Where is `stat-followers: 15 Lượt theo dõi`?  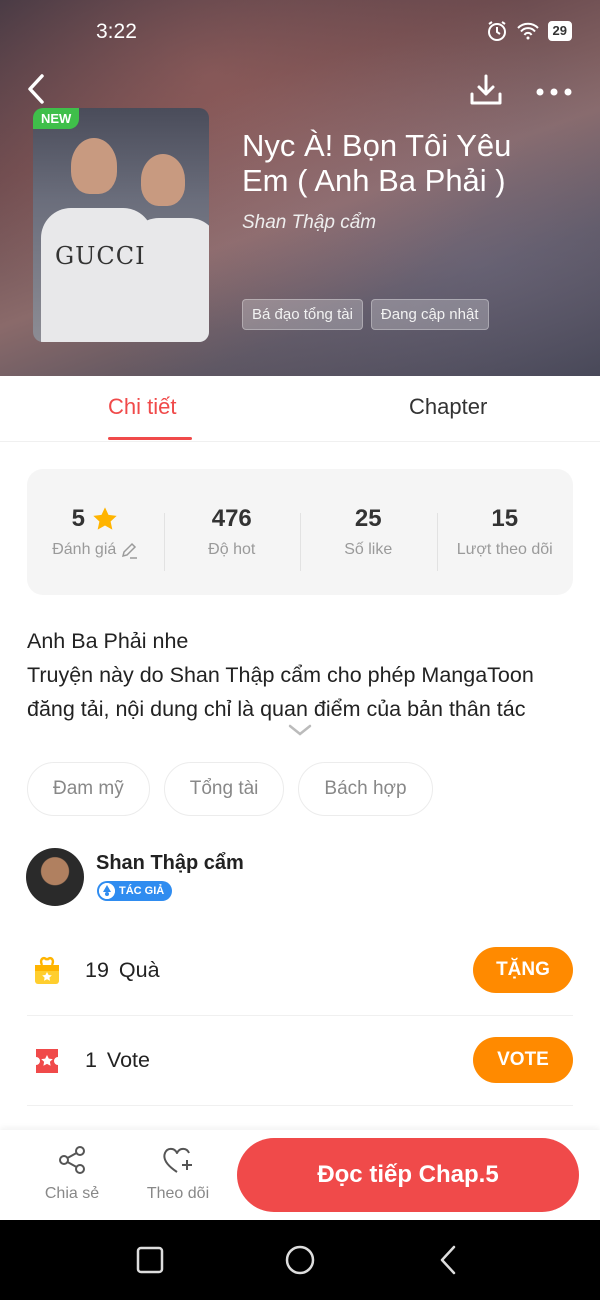
stat-followers: 15 Lượt theo dõi is located at coordinates (505, 538).